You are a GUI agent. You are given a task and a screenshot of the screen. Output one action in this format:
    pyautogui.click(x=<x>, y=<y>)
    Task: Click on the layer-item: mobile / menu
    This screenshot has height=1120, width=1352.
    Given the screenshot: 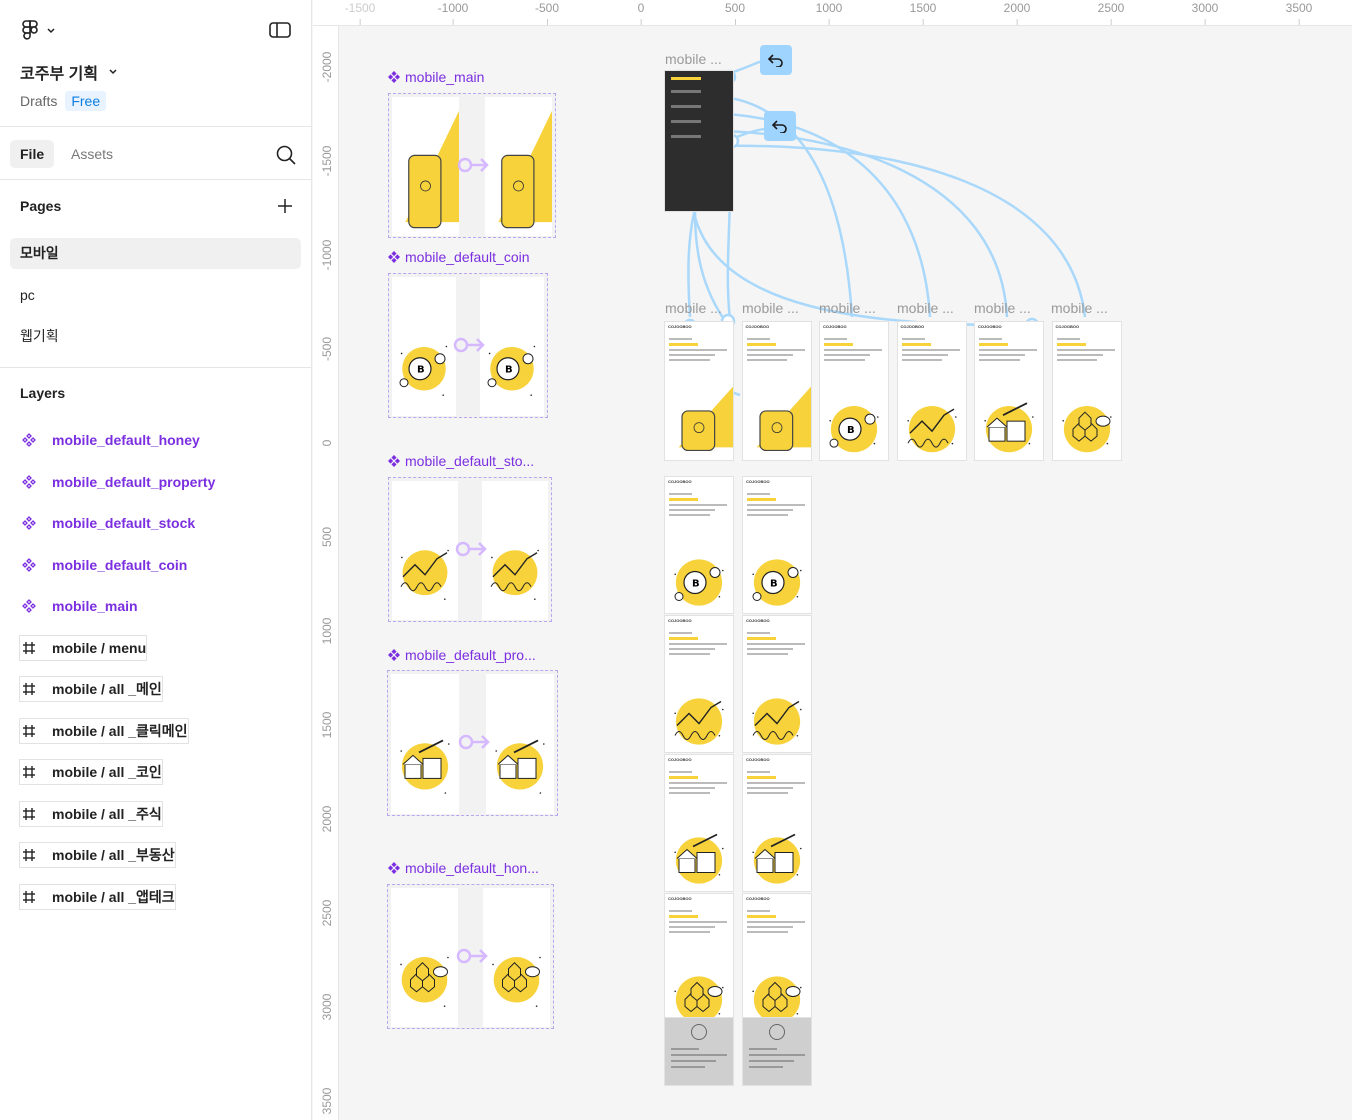 What is the action you would take?
    pyautogui.click(x=83, y=648)
    